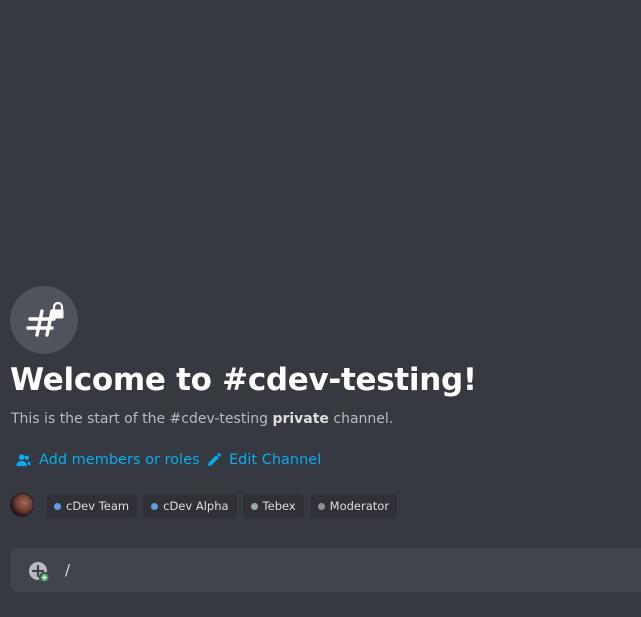  I want to click on role-pill: Moderator, so click(353, 506).